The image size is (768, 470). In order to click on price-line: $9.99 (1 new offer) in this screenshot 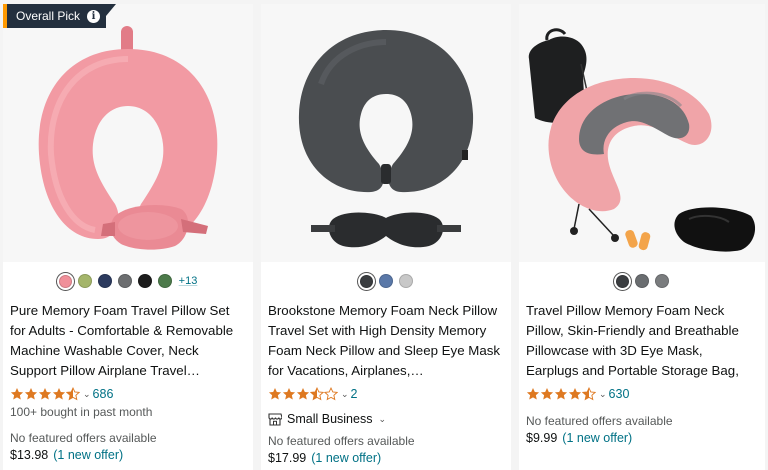, I will do `click(579, 438)`.